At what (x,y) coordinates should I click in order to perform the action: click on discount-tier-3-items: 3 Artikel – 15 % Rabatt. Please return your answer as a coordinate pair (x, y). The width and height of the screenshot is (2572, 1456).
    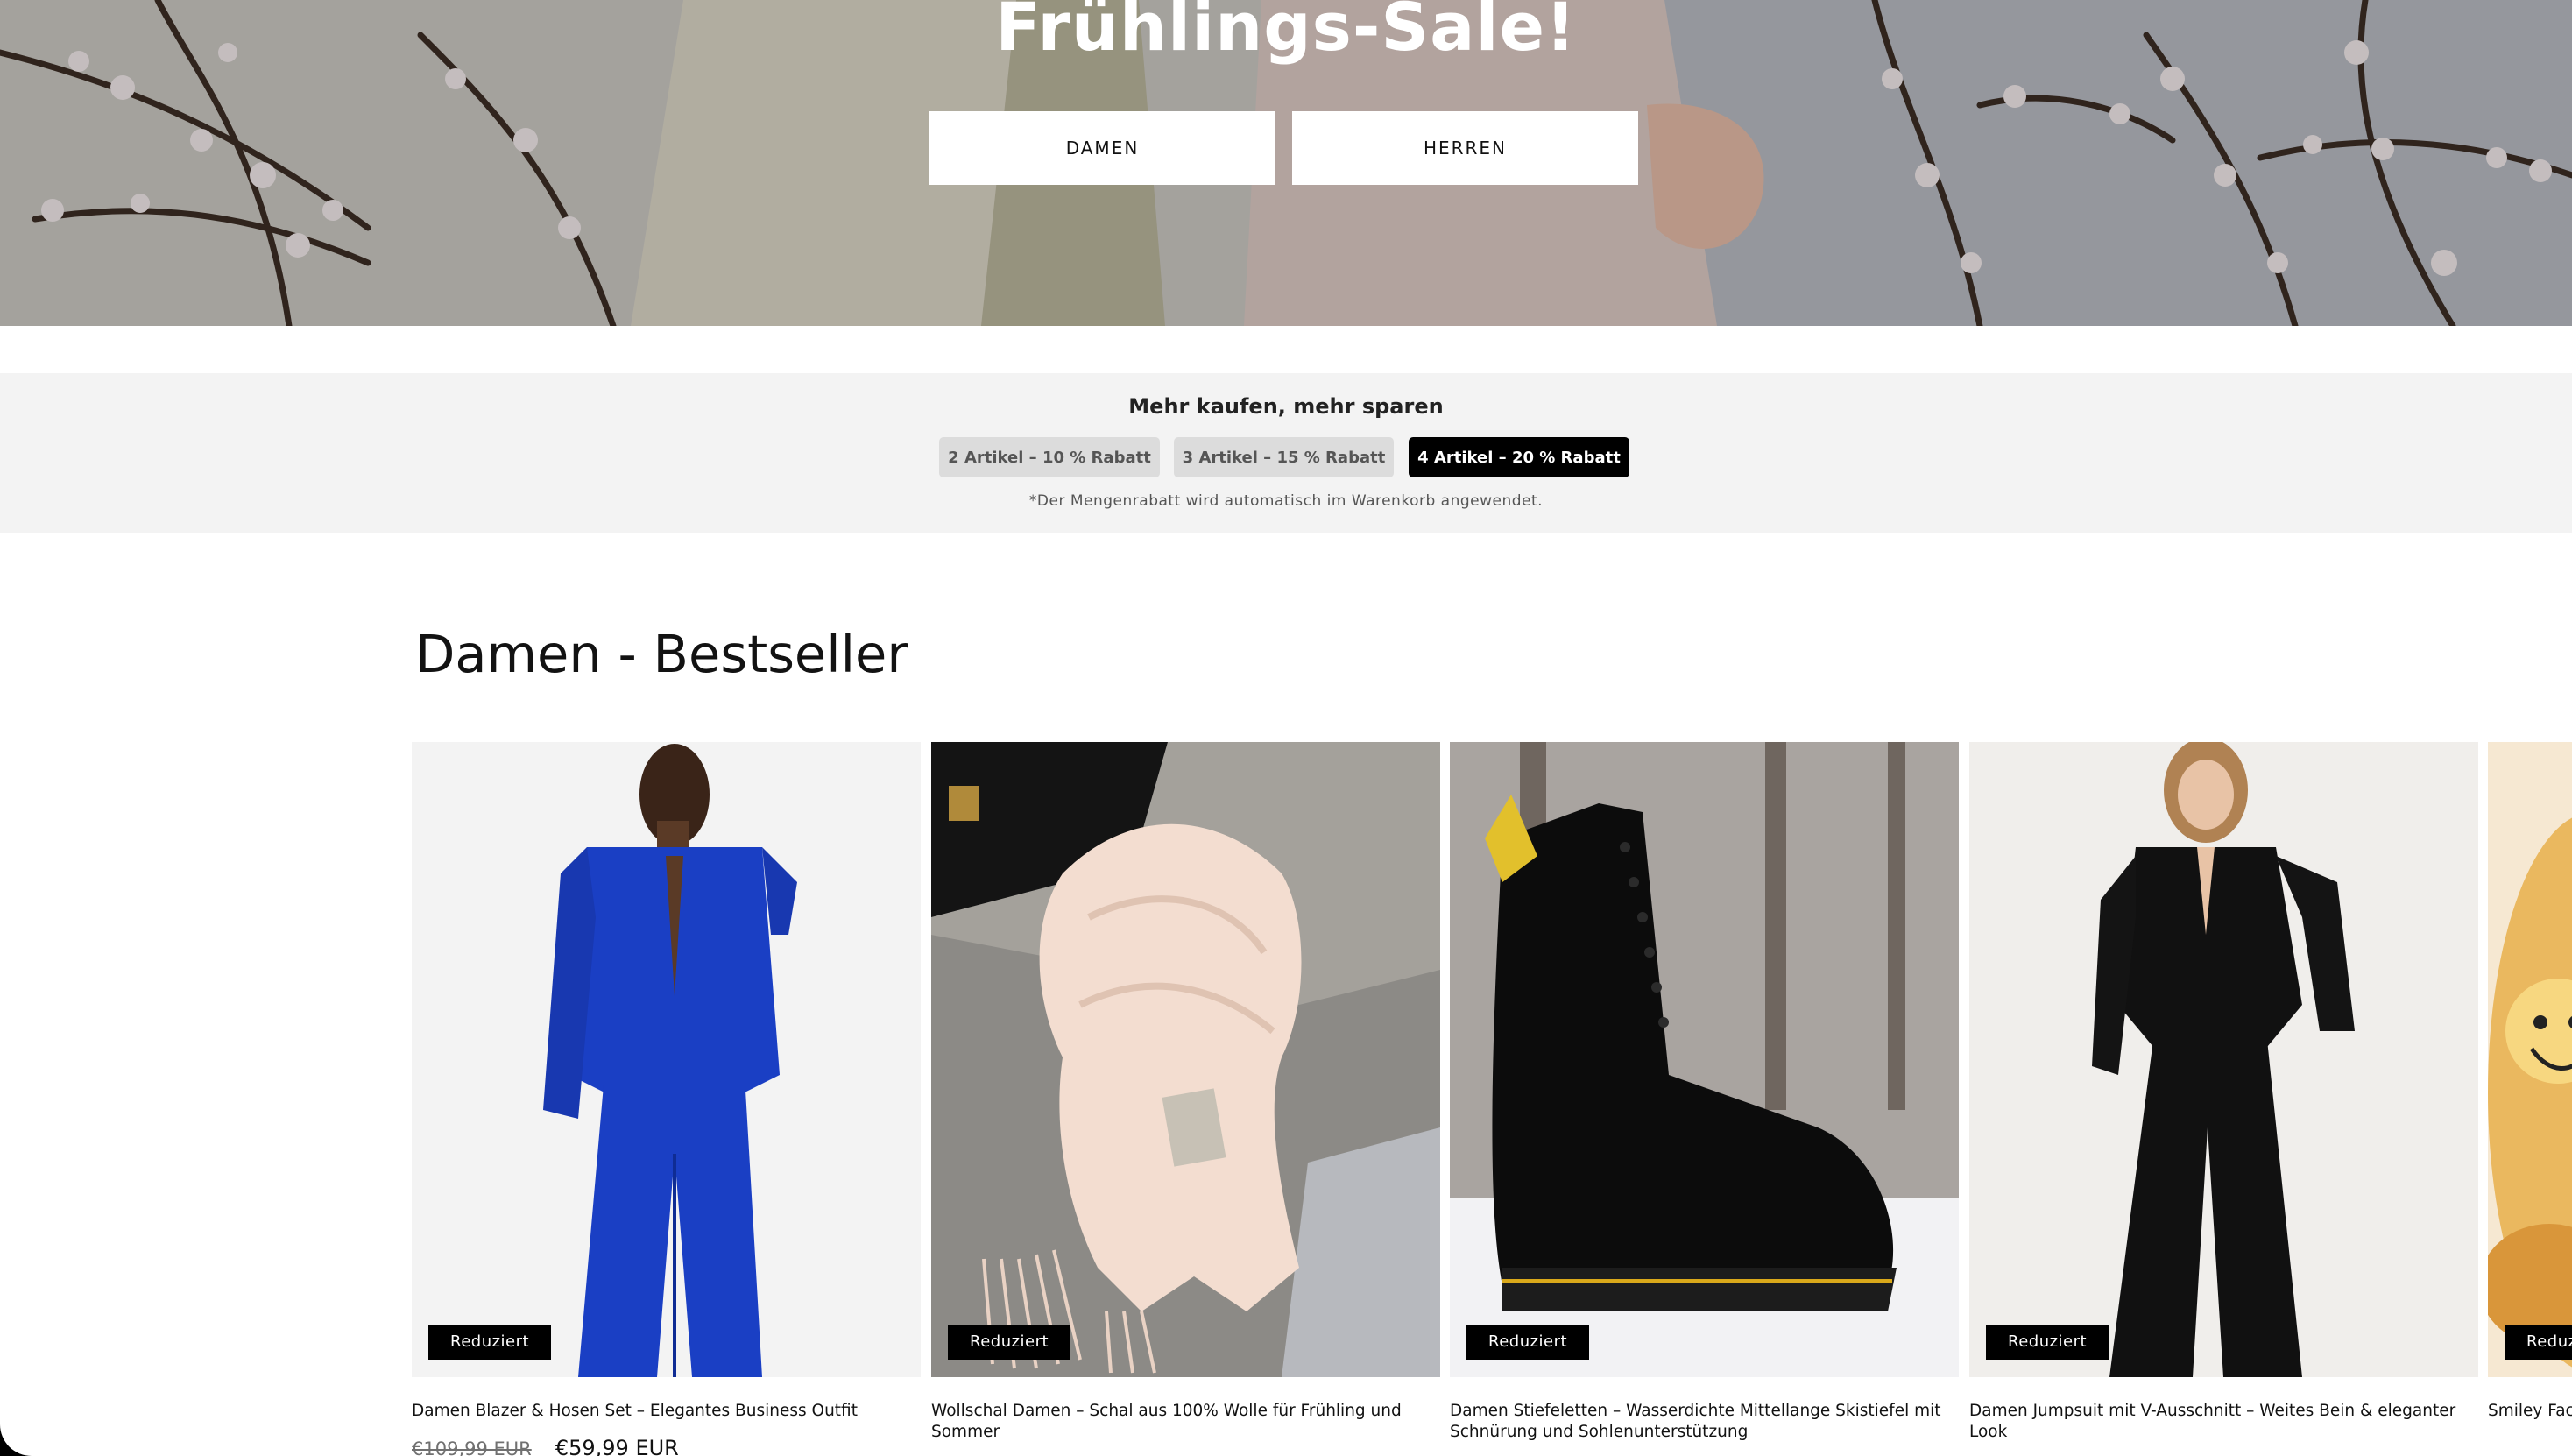
    Looking at the image, I should click on (1284, 457).